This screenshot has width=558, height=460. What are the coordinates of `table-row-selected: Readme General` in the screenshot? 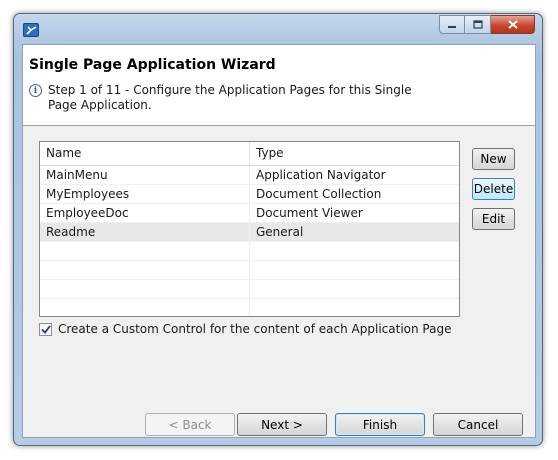 It's located at (249, 232).